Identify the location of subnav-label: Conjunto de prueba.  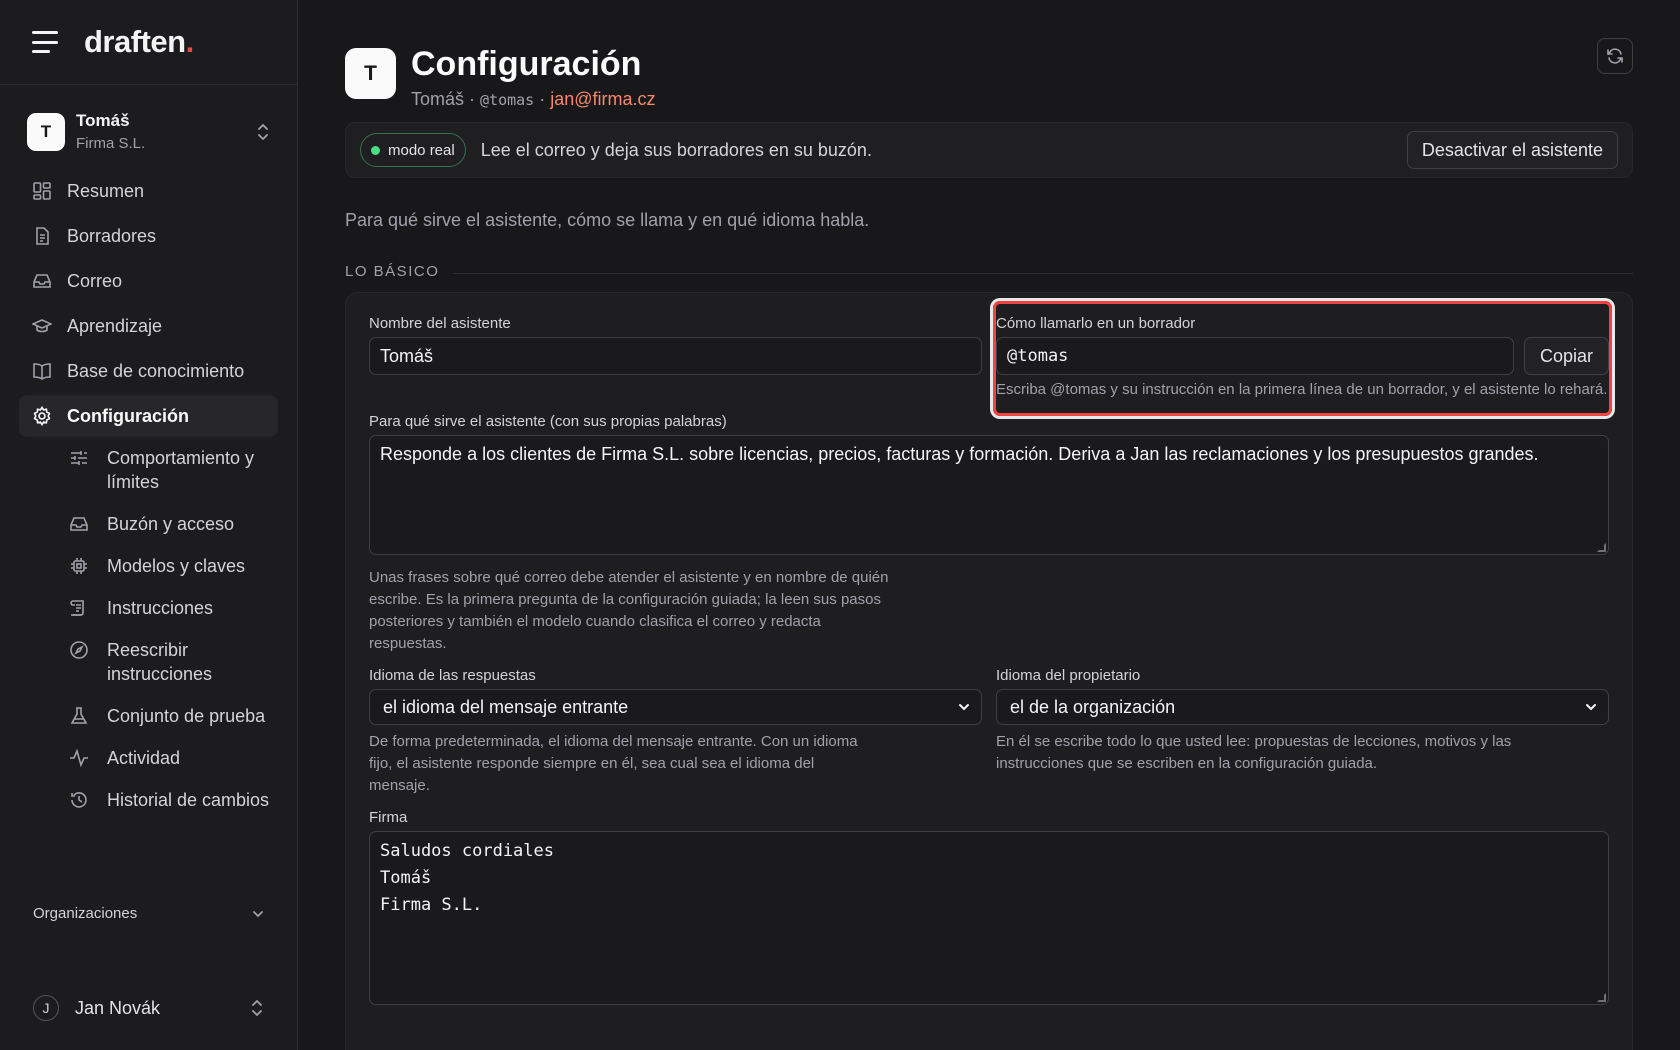
(186, 716).